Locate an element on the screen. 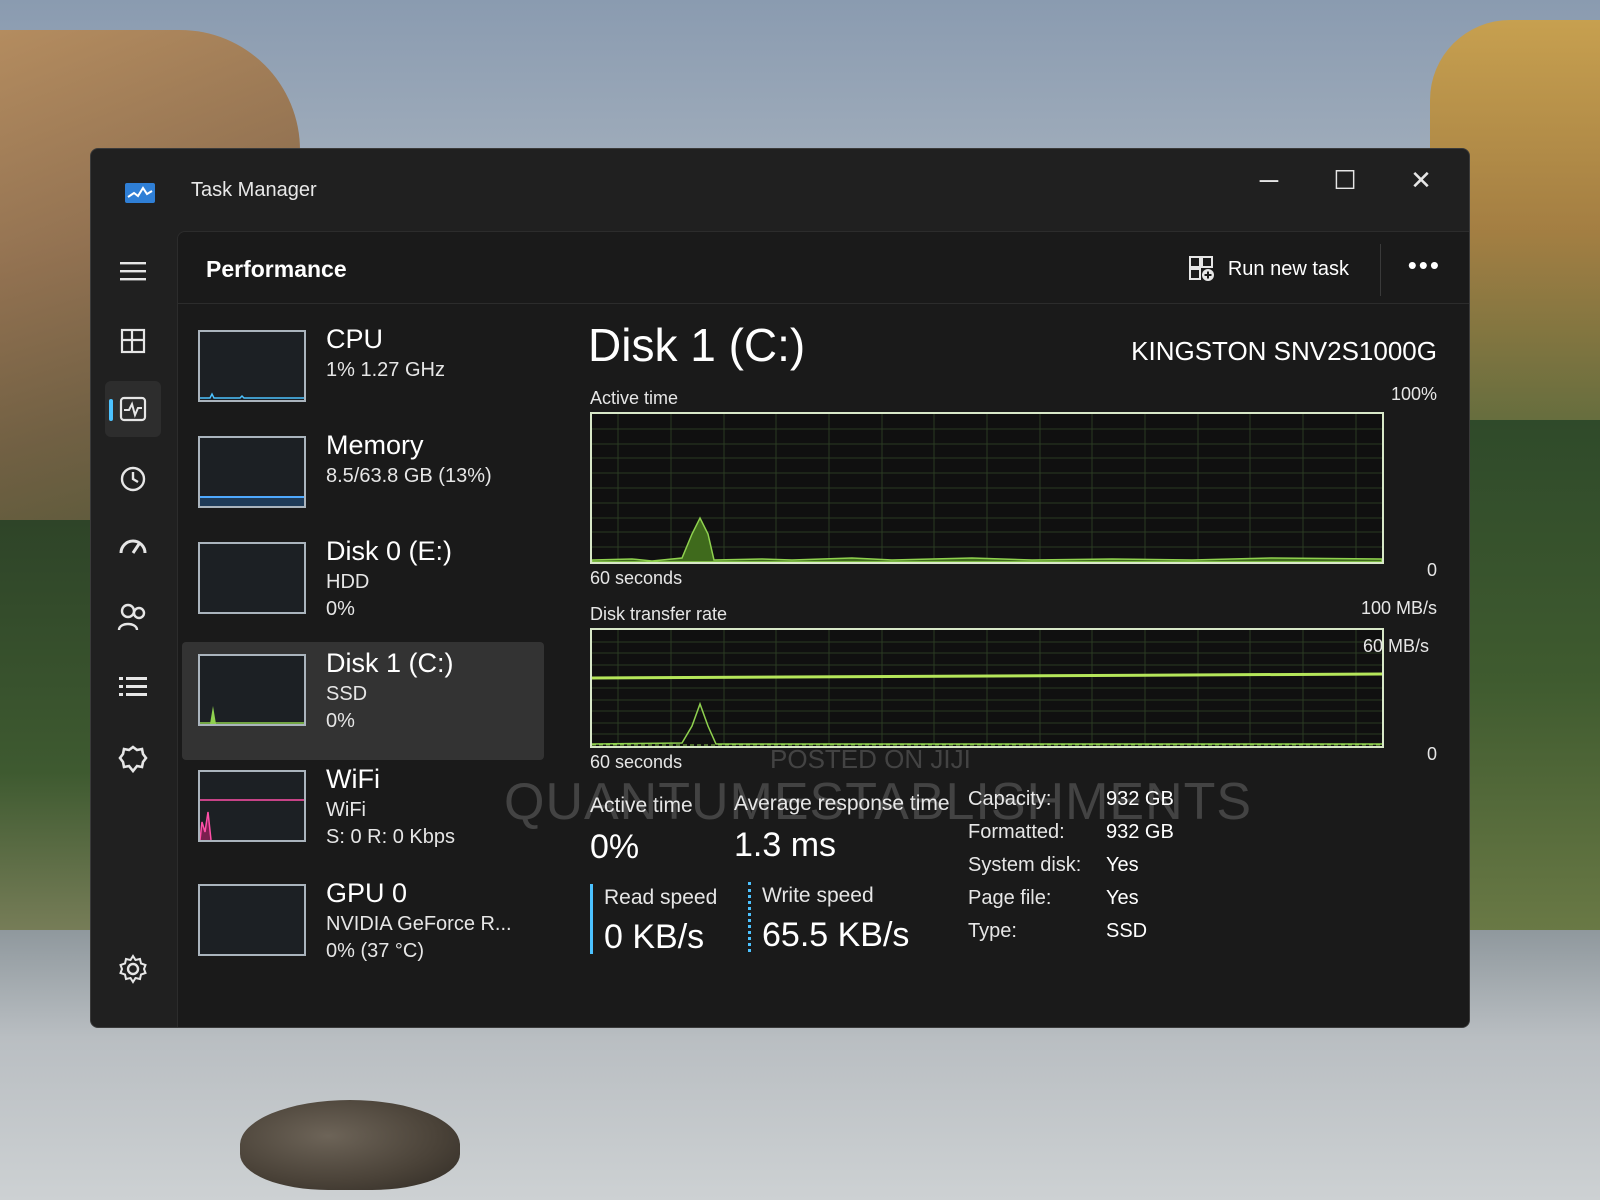 Image resolution: width=1600 pixels, height=1200 pixels. device-item-disk-0: Disk 0 (E:) HDD 0% is located at coordinates (363, 589).